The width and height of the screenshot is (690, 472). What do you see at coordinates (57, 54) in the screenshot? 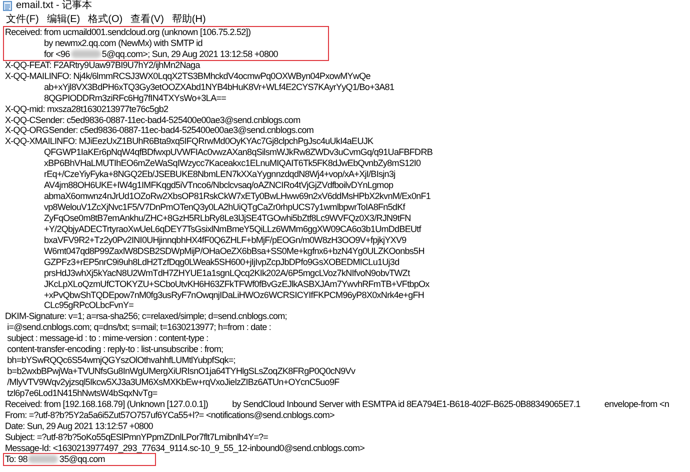
I see `text-line: for <96` at bounding box center [57, 54].